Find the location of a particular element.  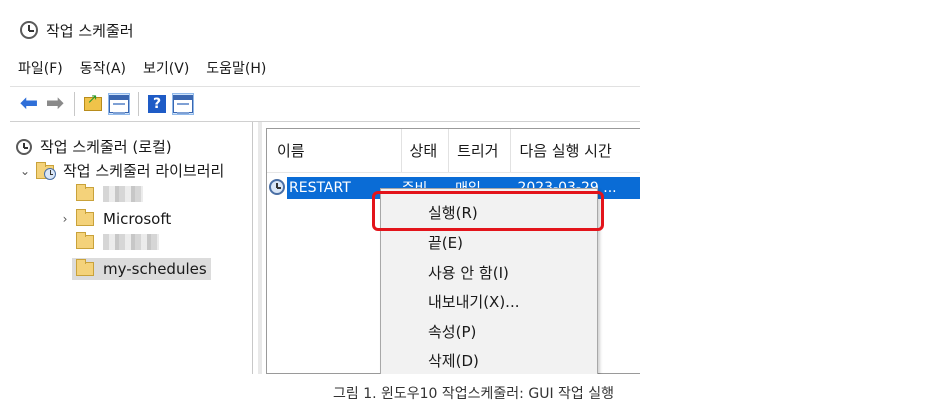

menu-view: 보기(V) is located at coordinates (166, 68).